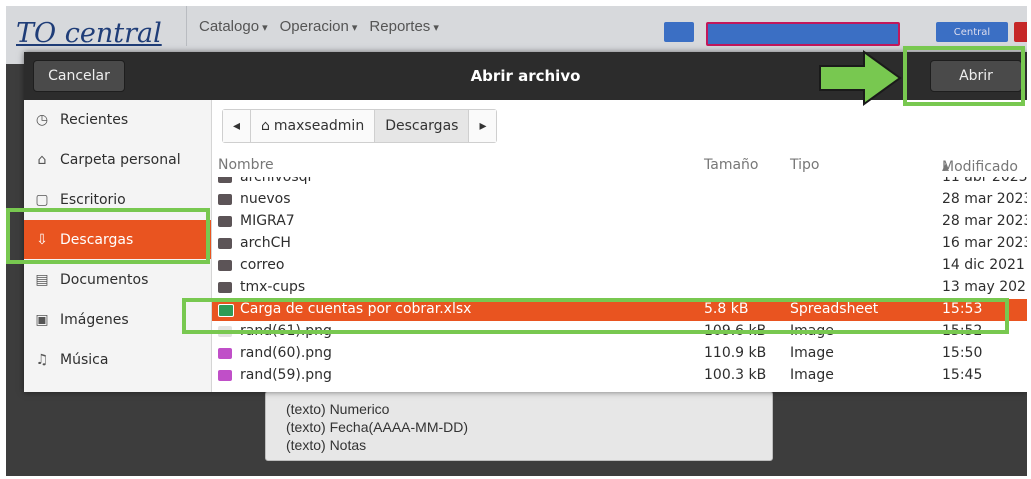 The height and width of the screenshot is (479, 1031). What do you see at coordinates (619, 222) in the screenshot?
I see `file-row: MIGRA7 28 mar 2023` at bounding box center [619, 222].